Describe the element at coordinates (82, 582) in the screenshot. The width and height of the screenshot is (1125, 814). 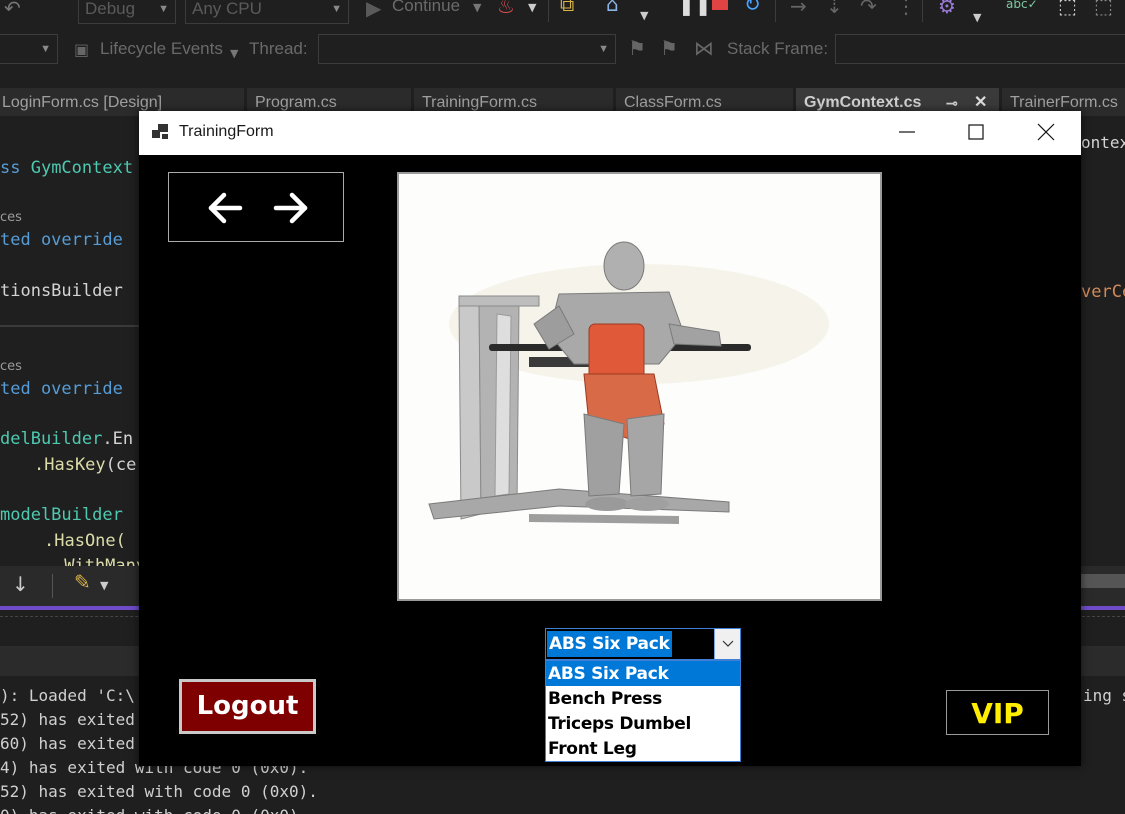
I see `brush-icon: ✎` at that location.